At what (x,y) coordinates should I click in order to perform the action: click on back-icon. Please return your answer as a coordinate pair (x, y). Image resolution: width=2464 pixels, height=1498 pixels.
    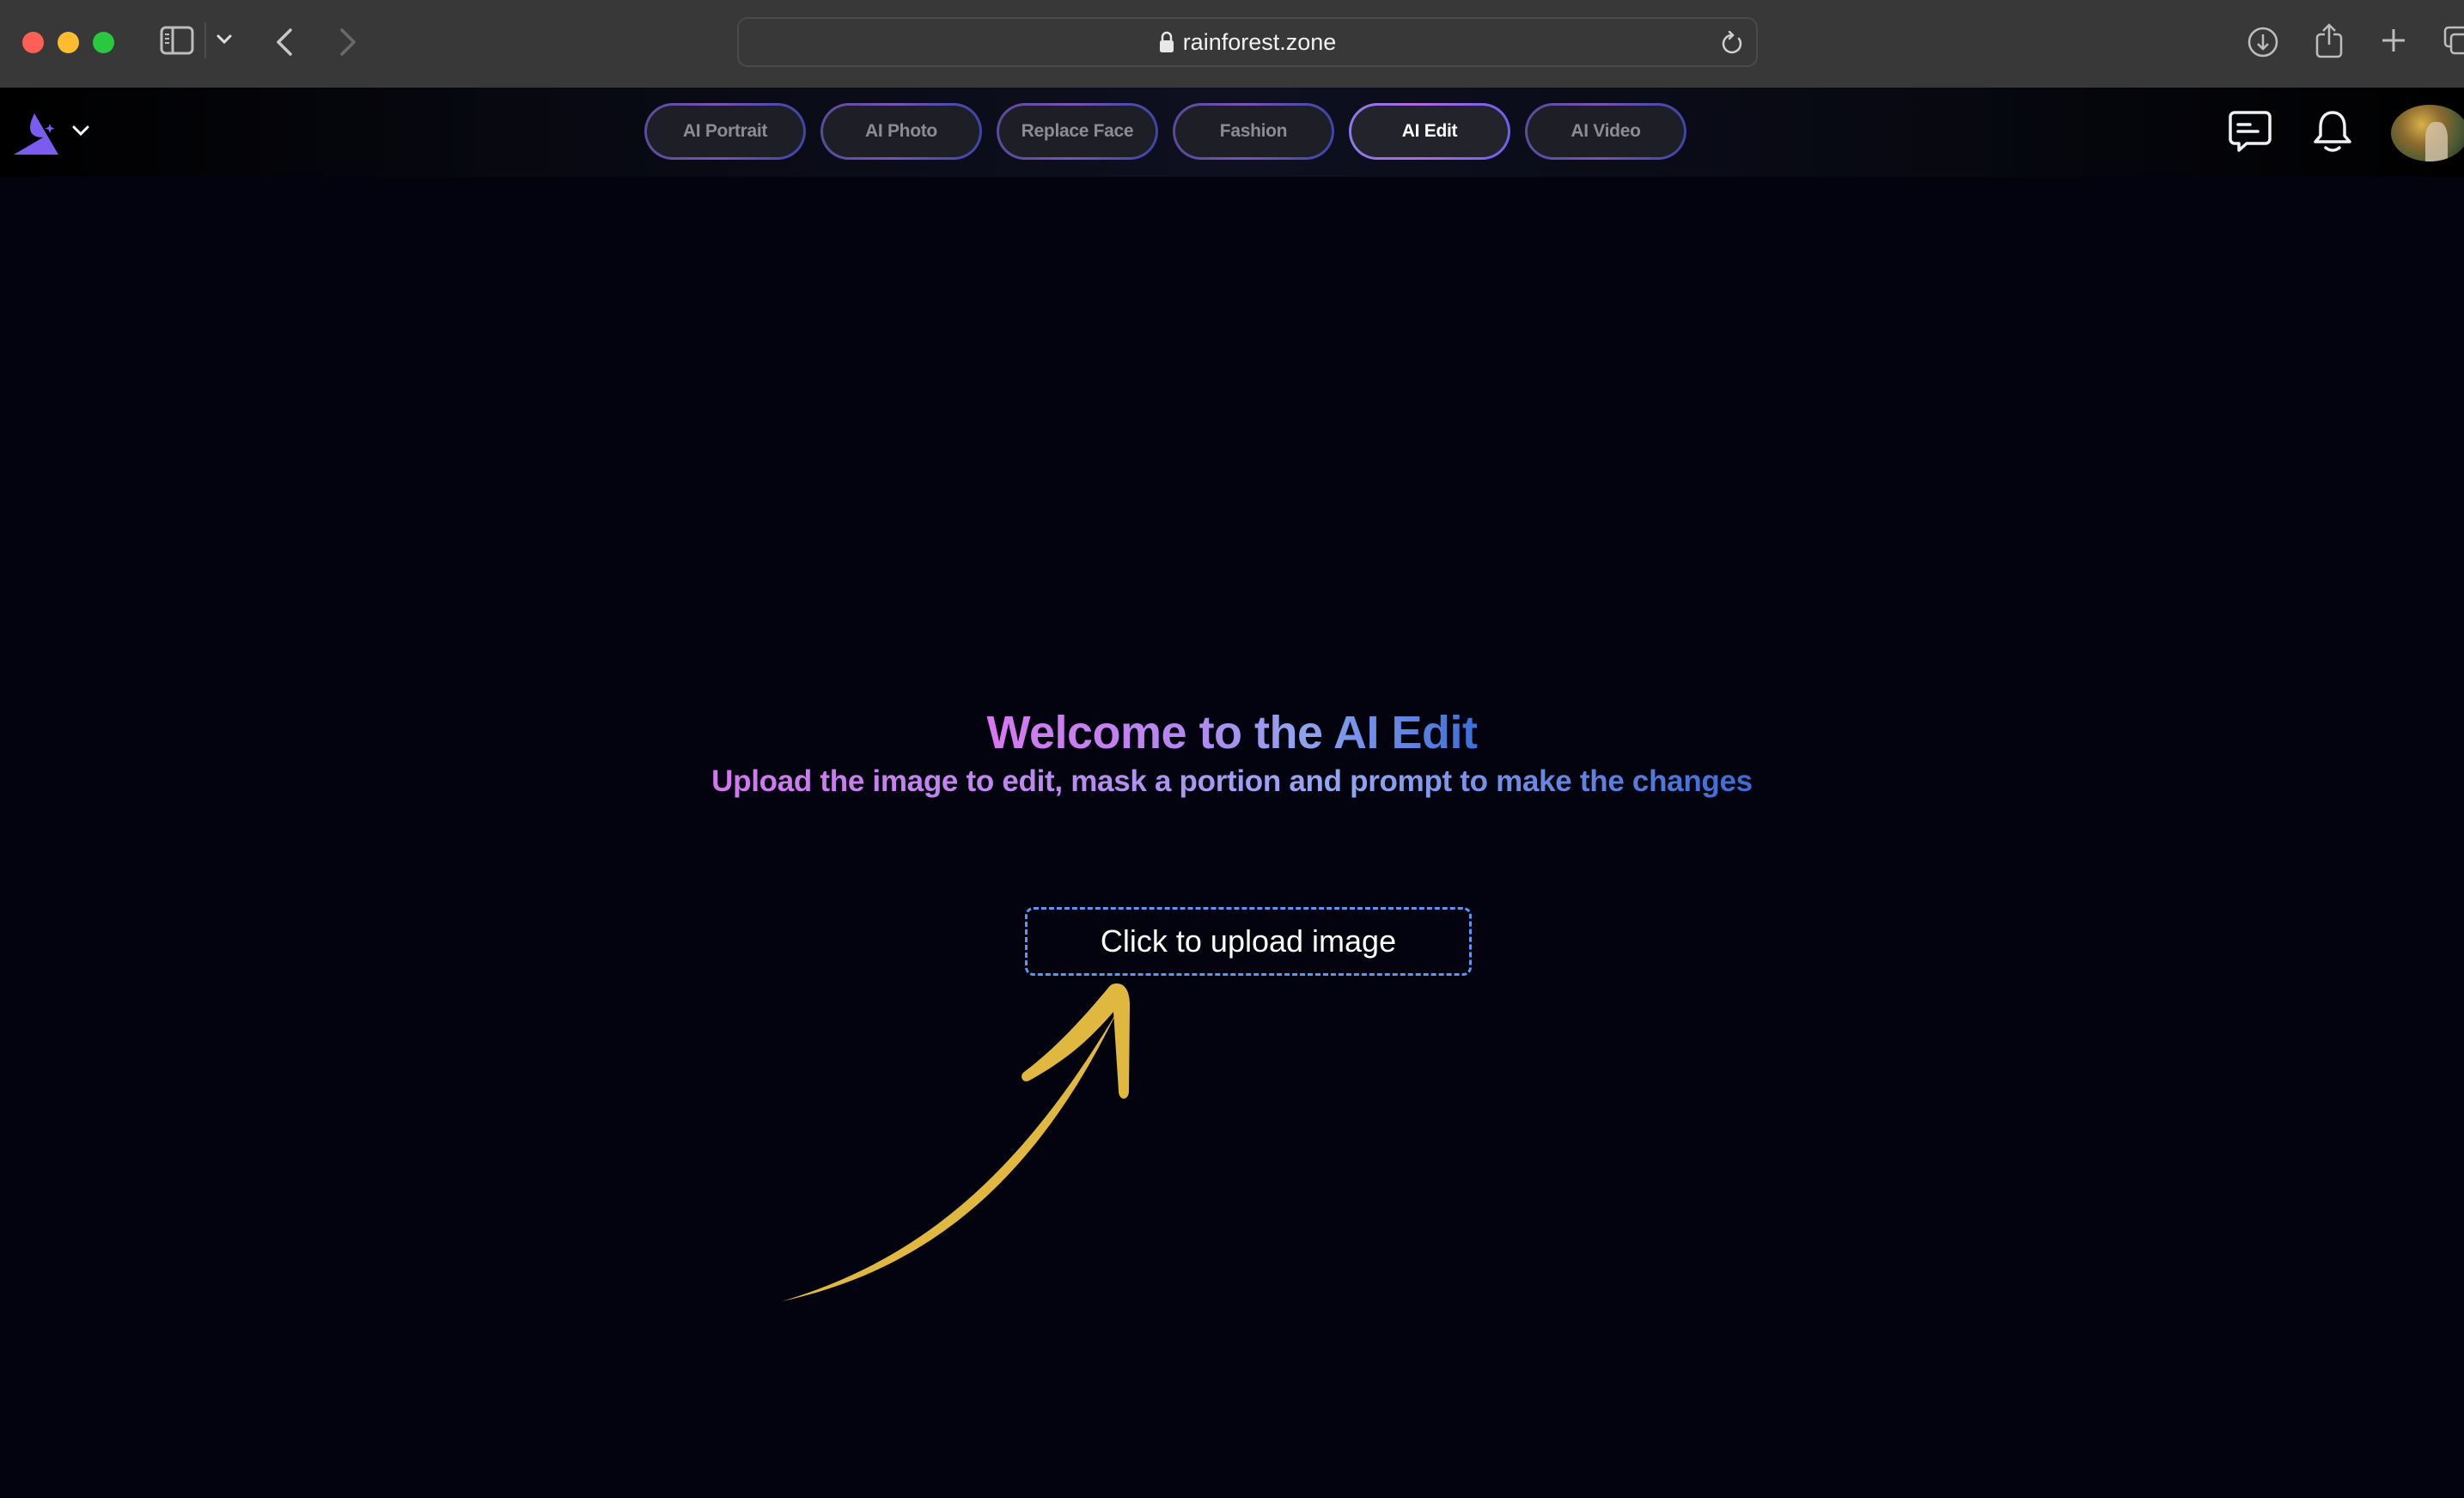
    Looking at the image, I should click on (284, 42).